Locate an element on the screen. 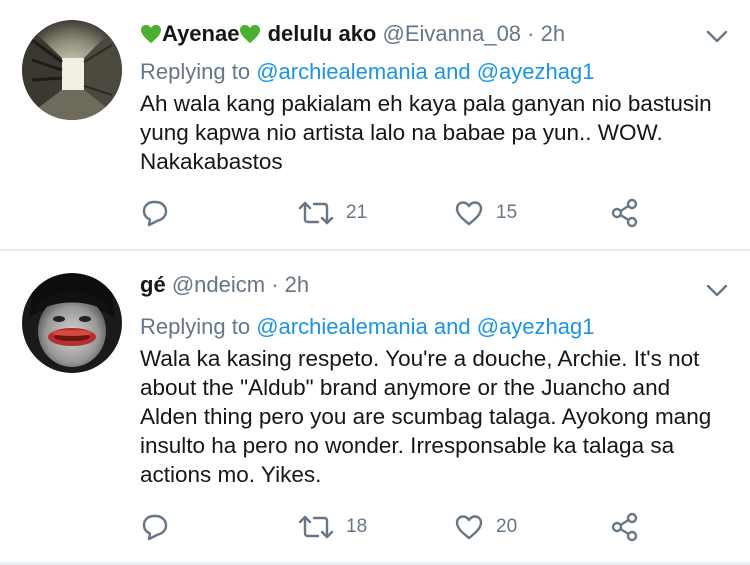 The width and height of the screenshot is (750, 565). retweet-button: 21 is located at coordinates (332, 213).